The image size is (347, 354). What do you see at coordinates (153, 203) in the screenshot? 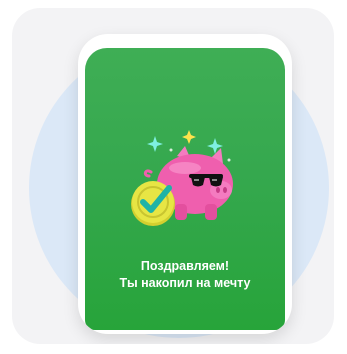
I see `coin-check-icon` at bounding box center [153, 203].